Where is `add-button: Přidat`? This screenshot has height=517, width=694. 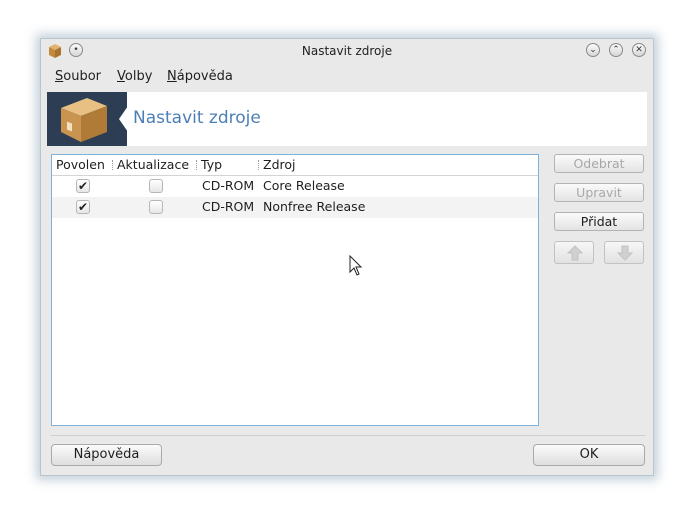 add-button: Přidat is located at coordinates (599, 221).